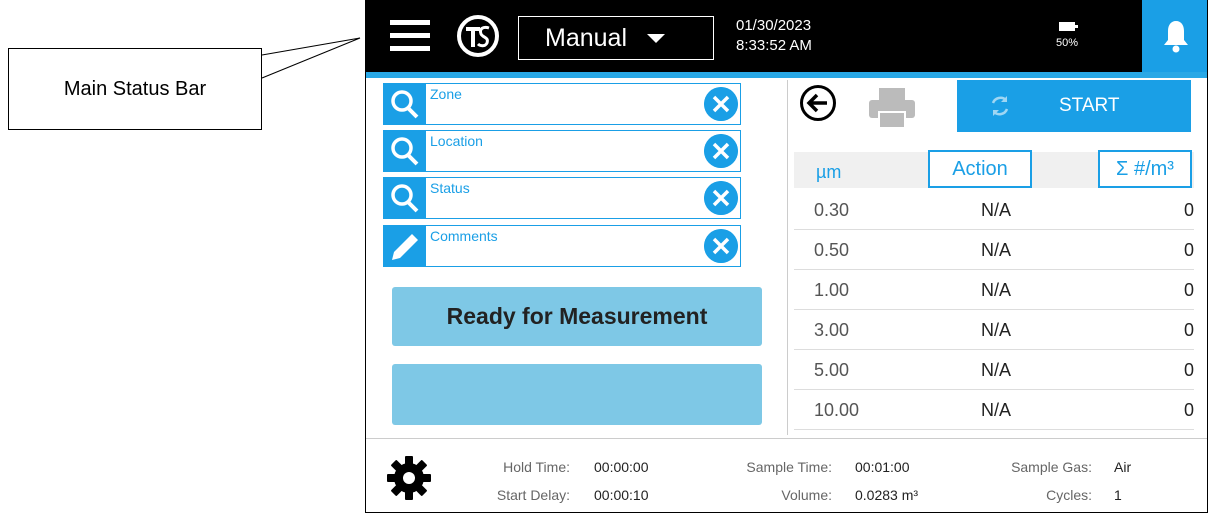  I want to click on action-header-label: Action, so click(980, 168).